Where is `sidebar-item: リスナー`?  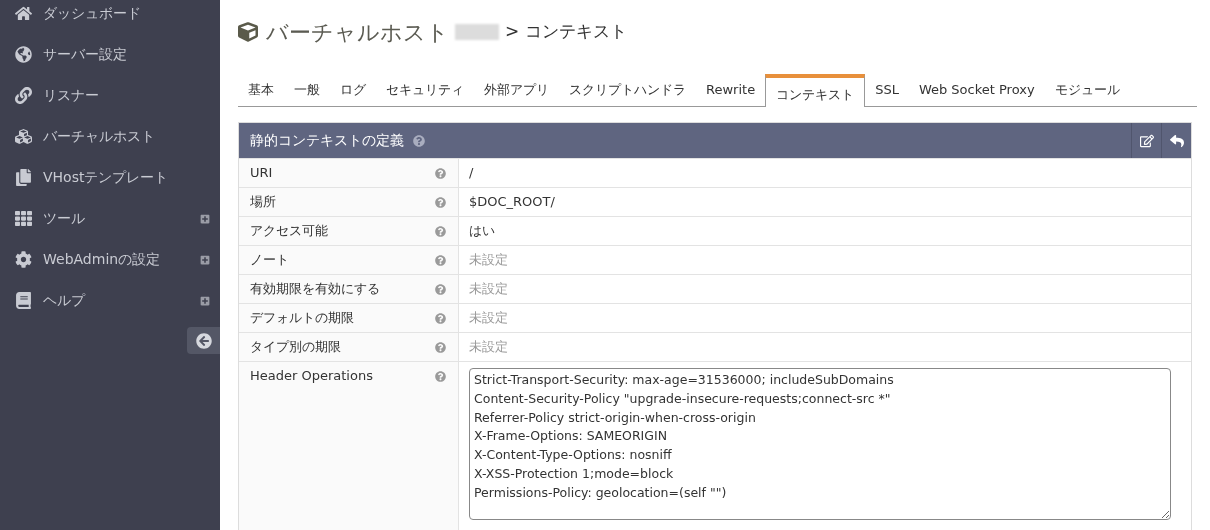
sidebar-item: リスナー is located at coordinates (110, 95).